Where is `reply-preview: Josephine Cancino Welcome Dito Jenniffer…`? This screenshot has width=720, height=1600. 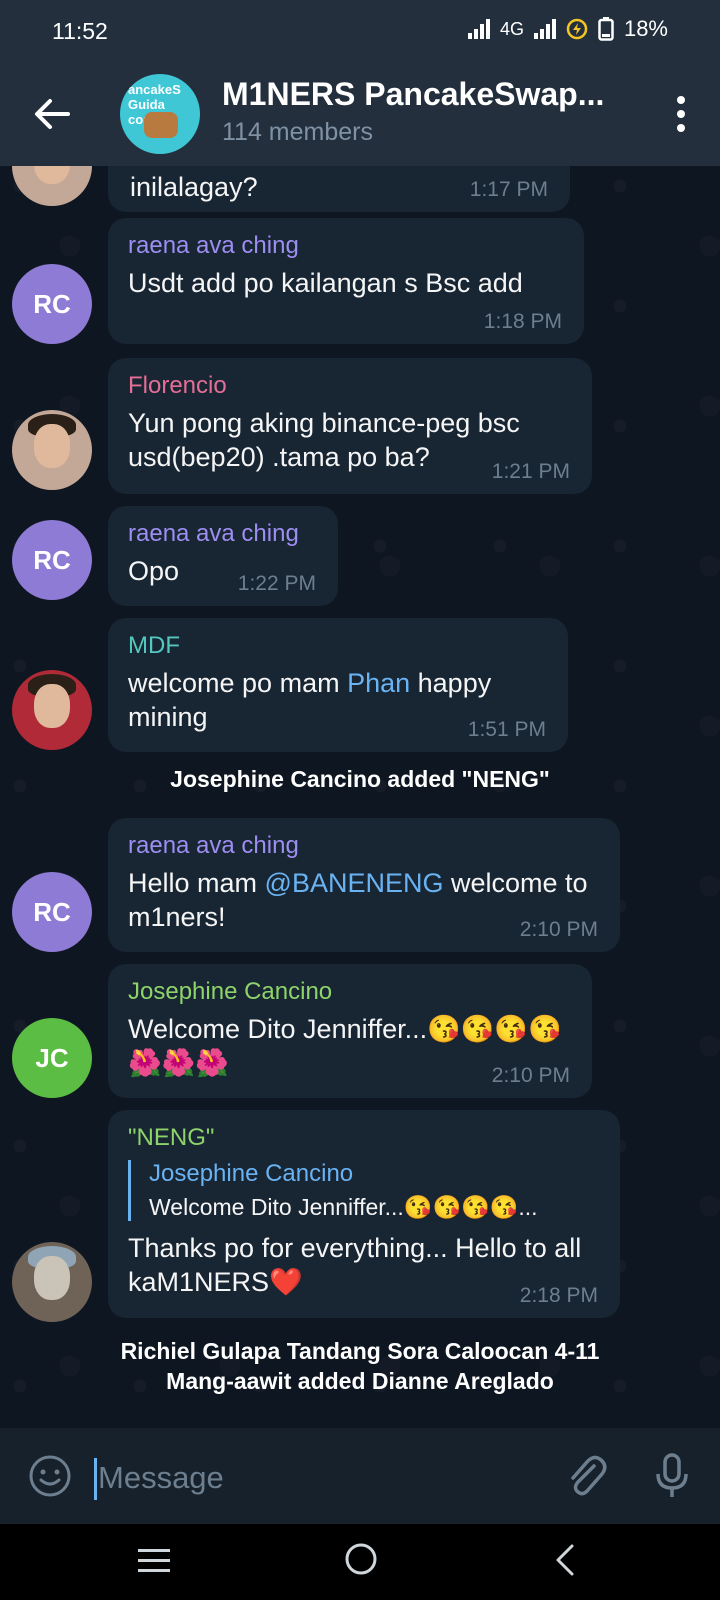 reply-preview: Josephine Cancino Welcome Dito Jenniffer… is located at coordinates (364, 1190).